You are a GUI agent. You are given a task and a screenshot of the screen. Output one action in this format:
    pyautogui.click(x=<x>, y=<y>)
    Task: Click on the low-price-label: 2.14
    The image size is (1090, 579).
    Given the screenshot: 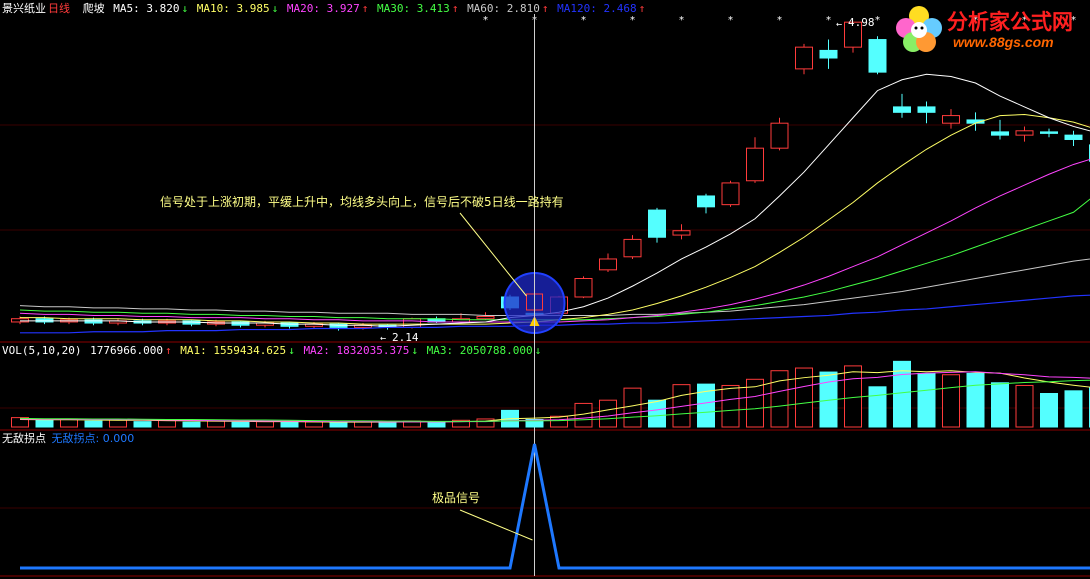 What is the action you would take?
    pyautogui.click(x=405, y=337)
    